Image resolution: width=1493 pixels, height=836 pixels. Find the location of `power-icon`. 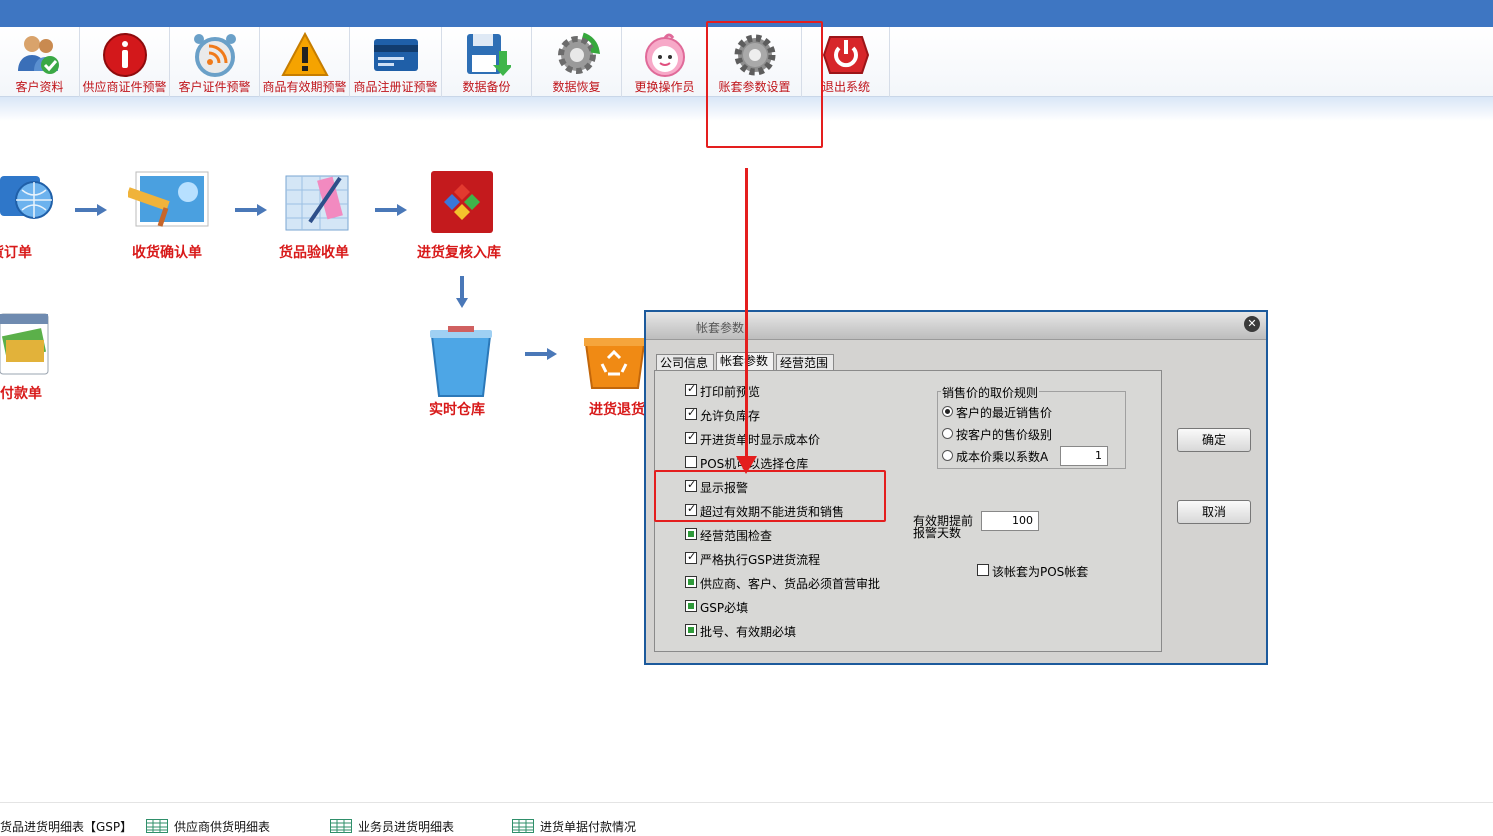

power-icon is located at coordinates (845, 55).